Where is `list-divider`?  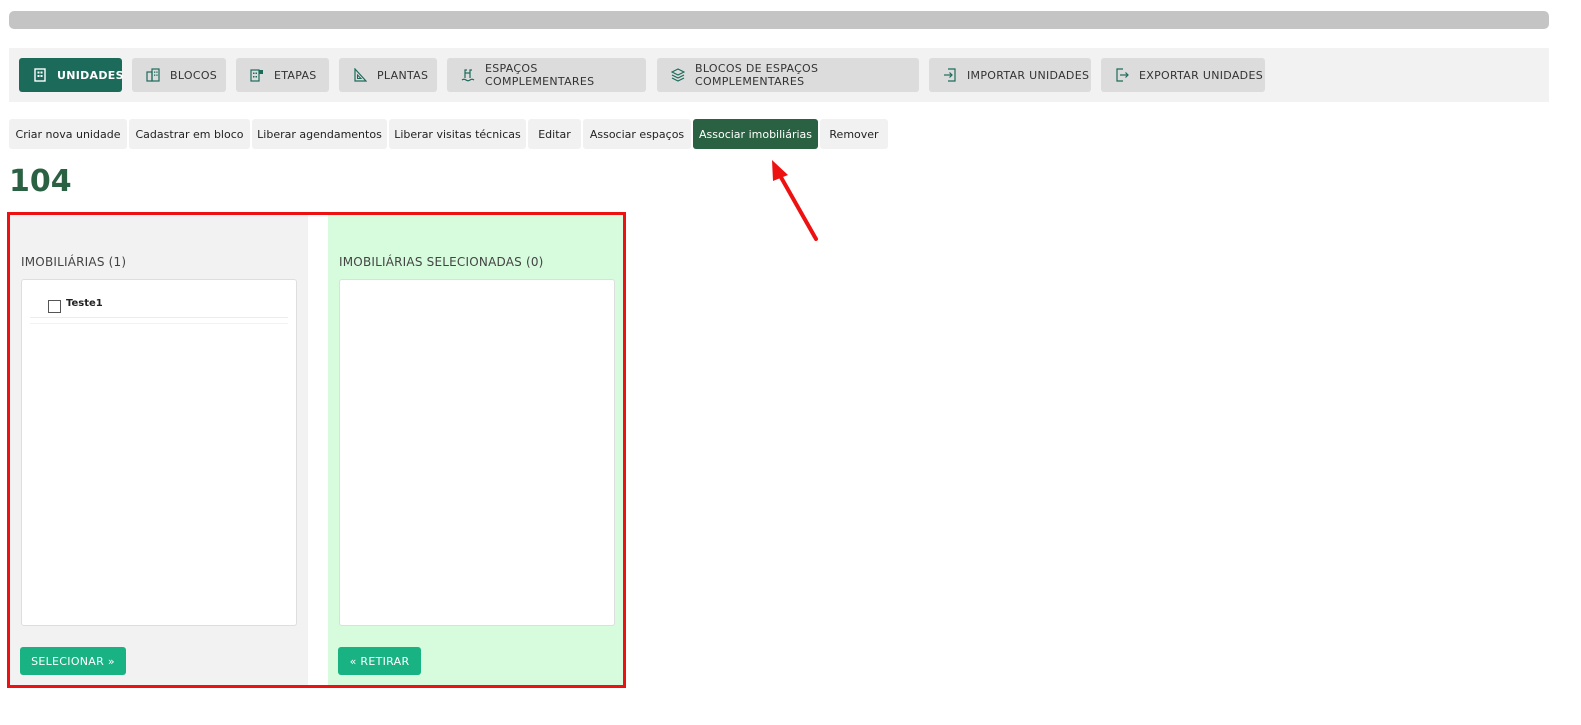 list-divider is located at coordinates (159, 323).